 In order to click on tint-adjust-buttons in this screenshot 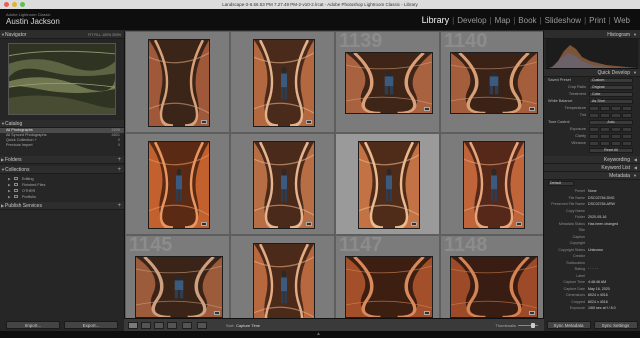, I will do `click(610, 115)`.